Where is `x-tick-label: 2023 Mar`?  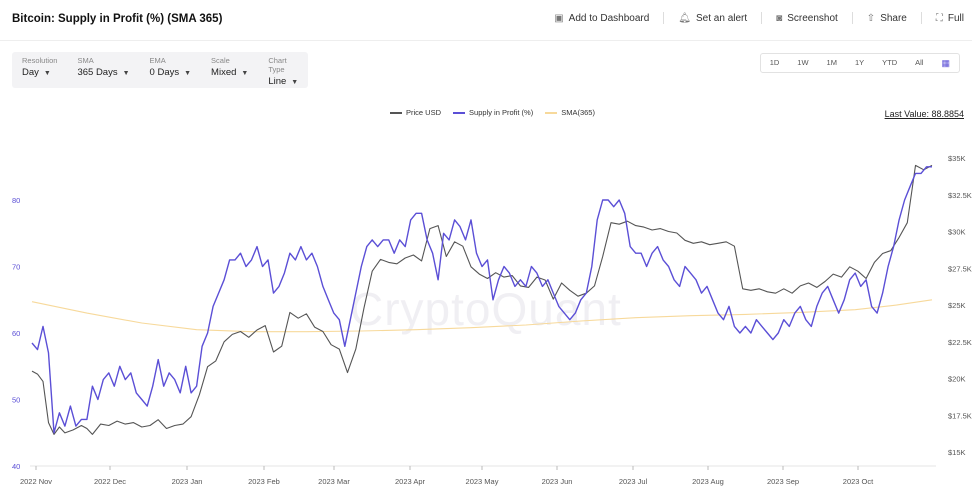 x-tick-label: 2023 Mar is located at coordinates (334, 481).